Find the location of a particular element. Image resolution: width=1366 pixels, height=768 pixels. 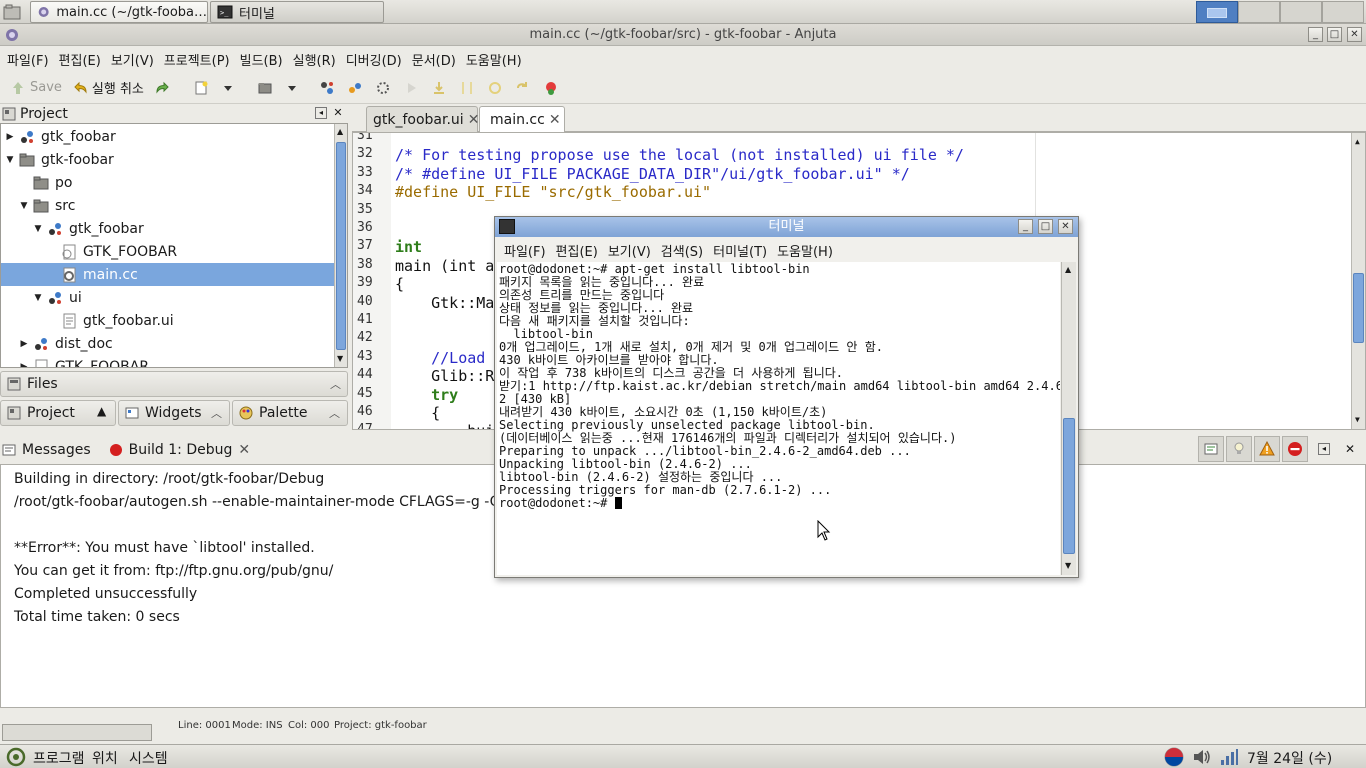

build-all-button is located at coordinates (355, 88).